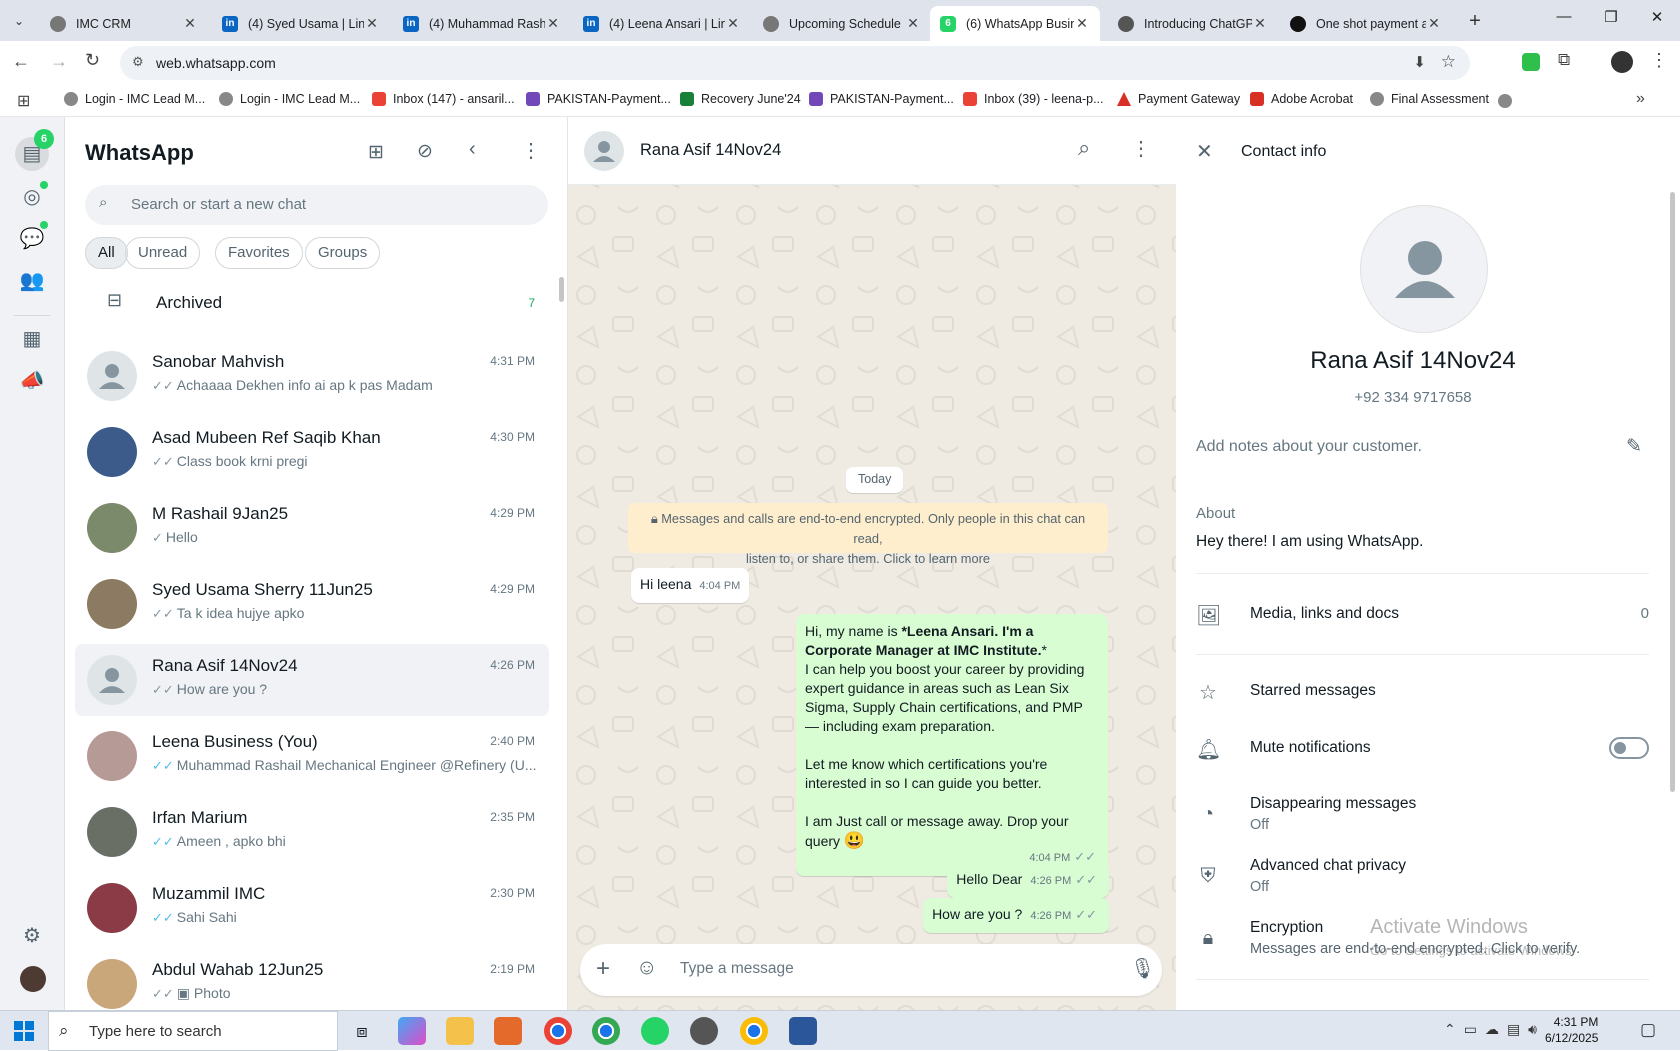 Image resolution: width=1680 pixels, height=1051 pixels. Describe the element at coordinates (1611, 20) in the screenshot. I see `restore-button: ❐` at that location.